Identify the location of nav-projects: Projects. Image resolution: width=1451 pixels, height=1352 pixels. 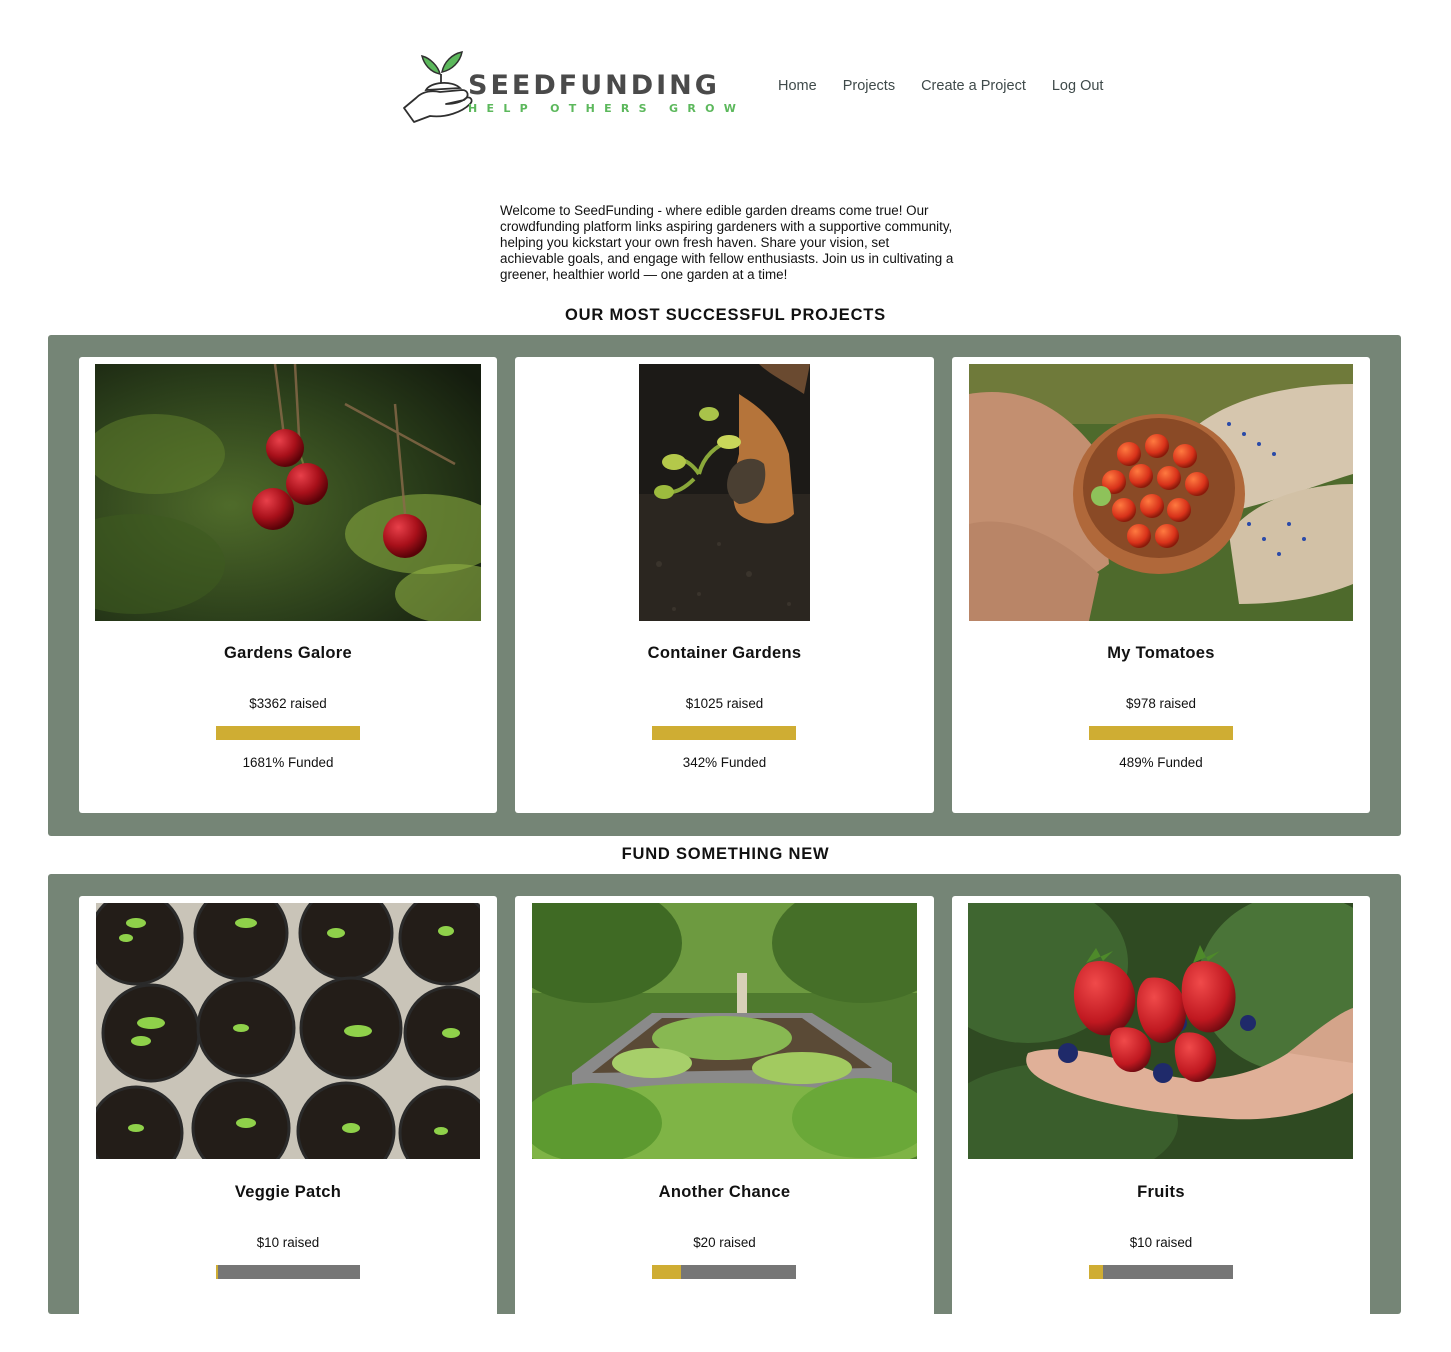
(869, 86).